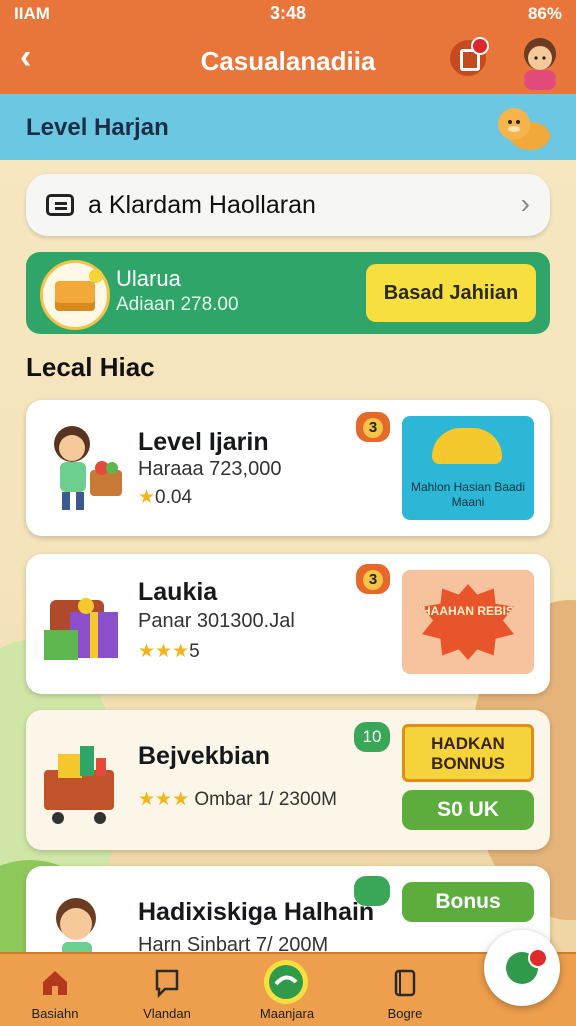  What do you see at coordinates (372, 737) in the screenshot?
I see `level-badge: 10` at bounding box center [372, 737].